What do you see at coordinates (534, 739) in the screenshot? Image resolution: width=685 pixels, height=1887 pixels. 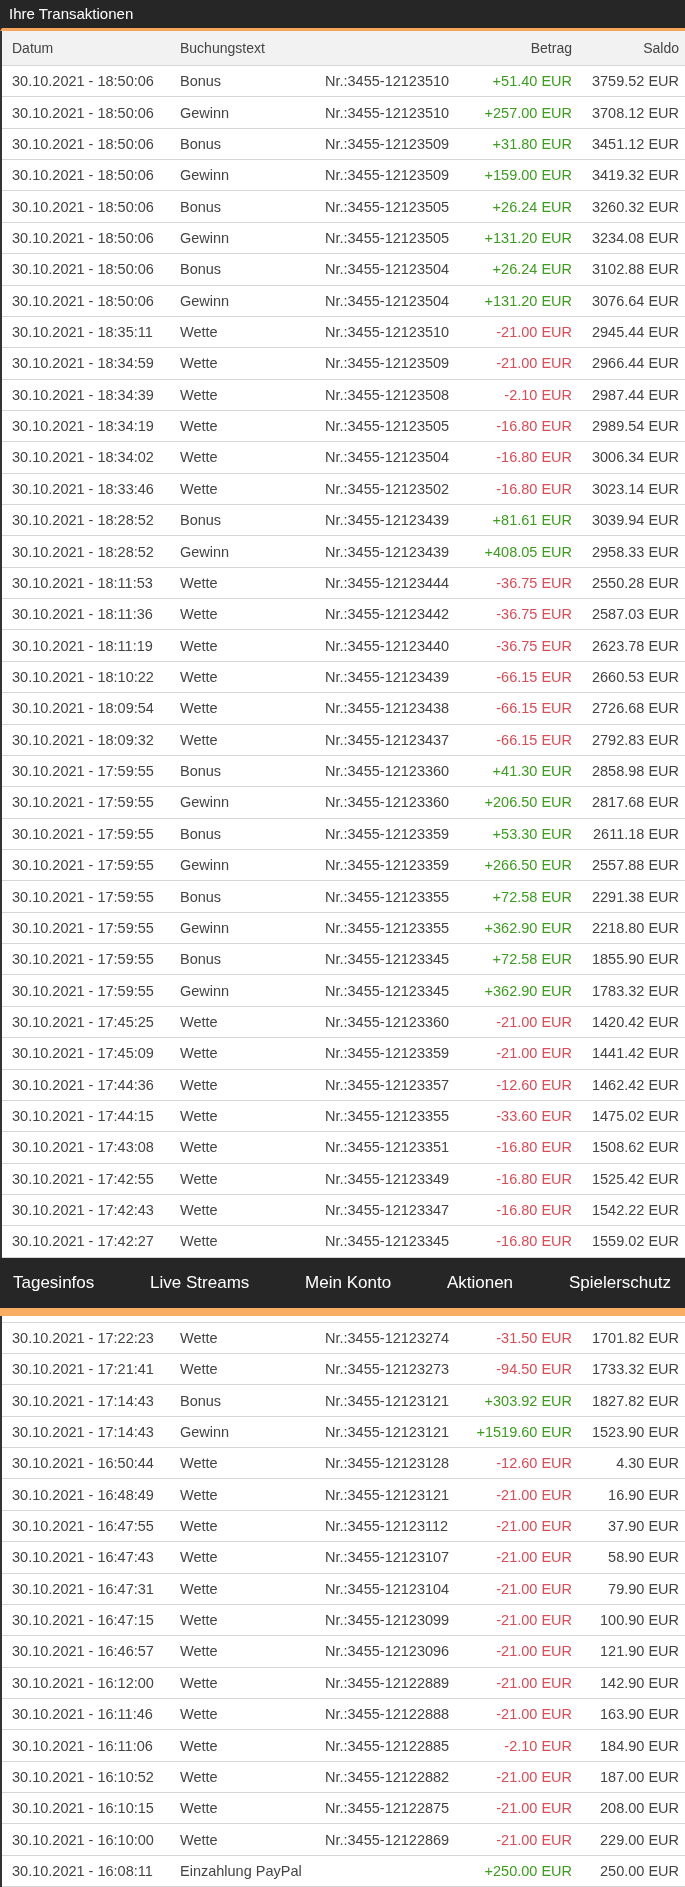 I see `table-cell: -66.15 EUR` at bounding box center [534, 739].